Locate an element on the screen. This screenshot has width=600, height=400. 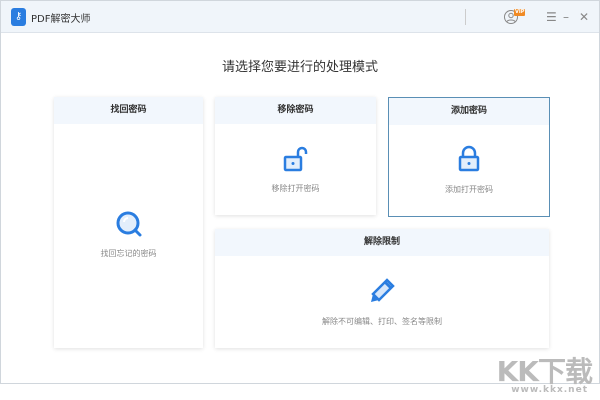
vip-badge: VIP is located at coordinates (520, 12).